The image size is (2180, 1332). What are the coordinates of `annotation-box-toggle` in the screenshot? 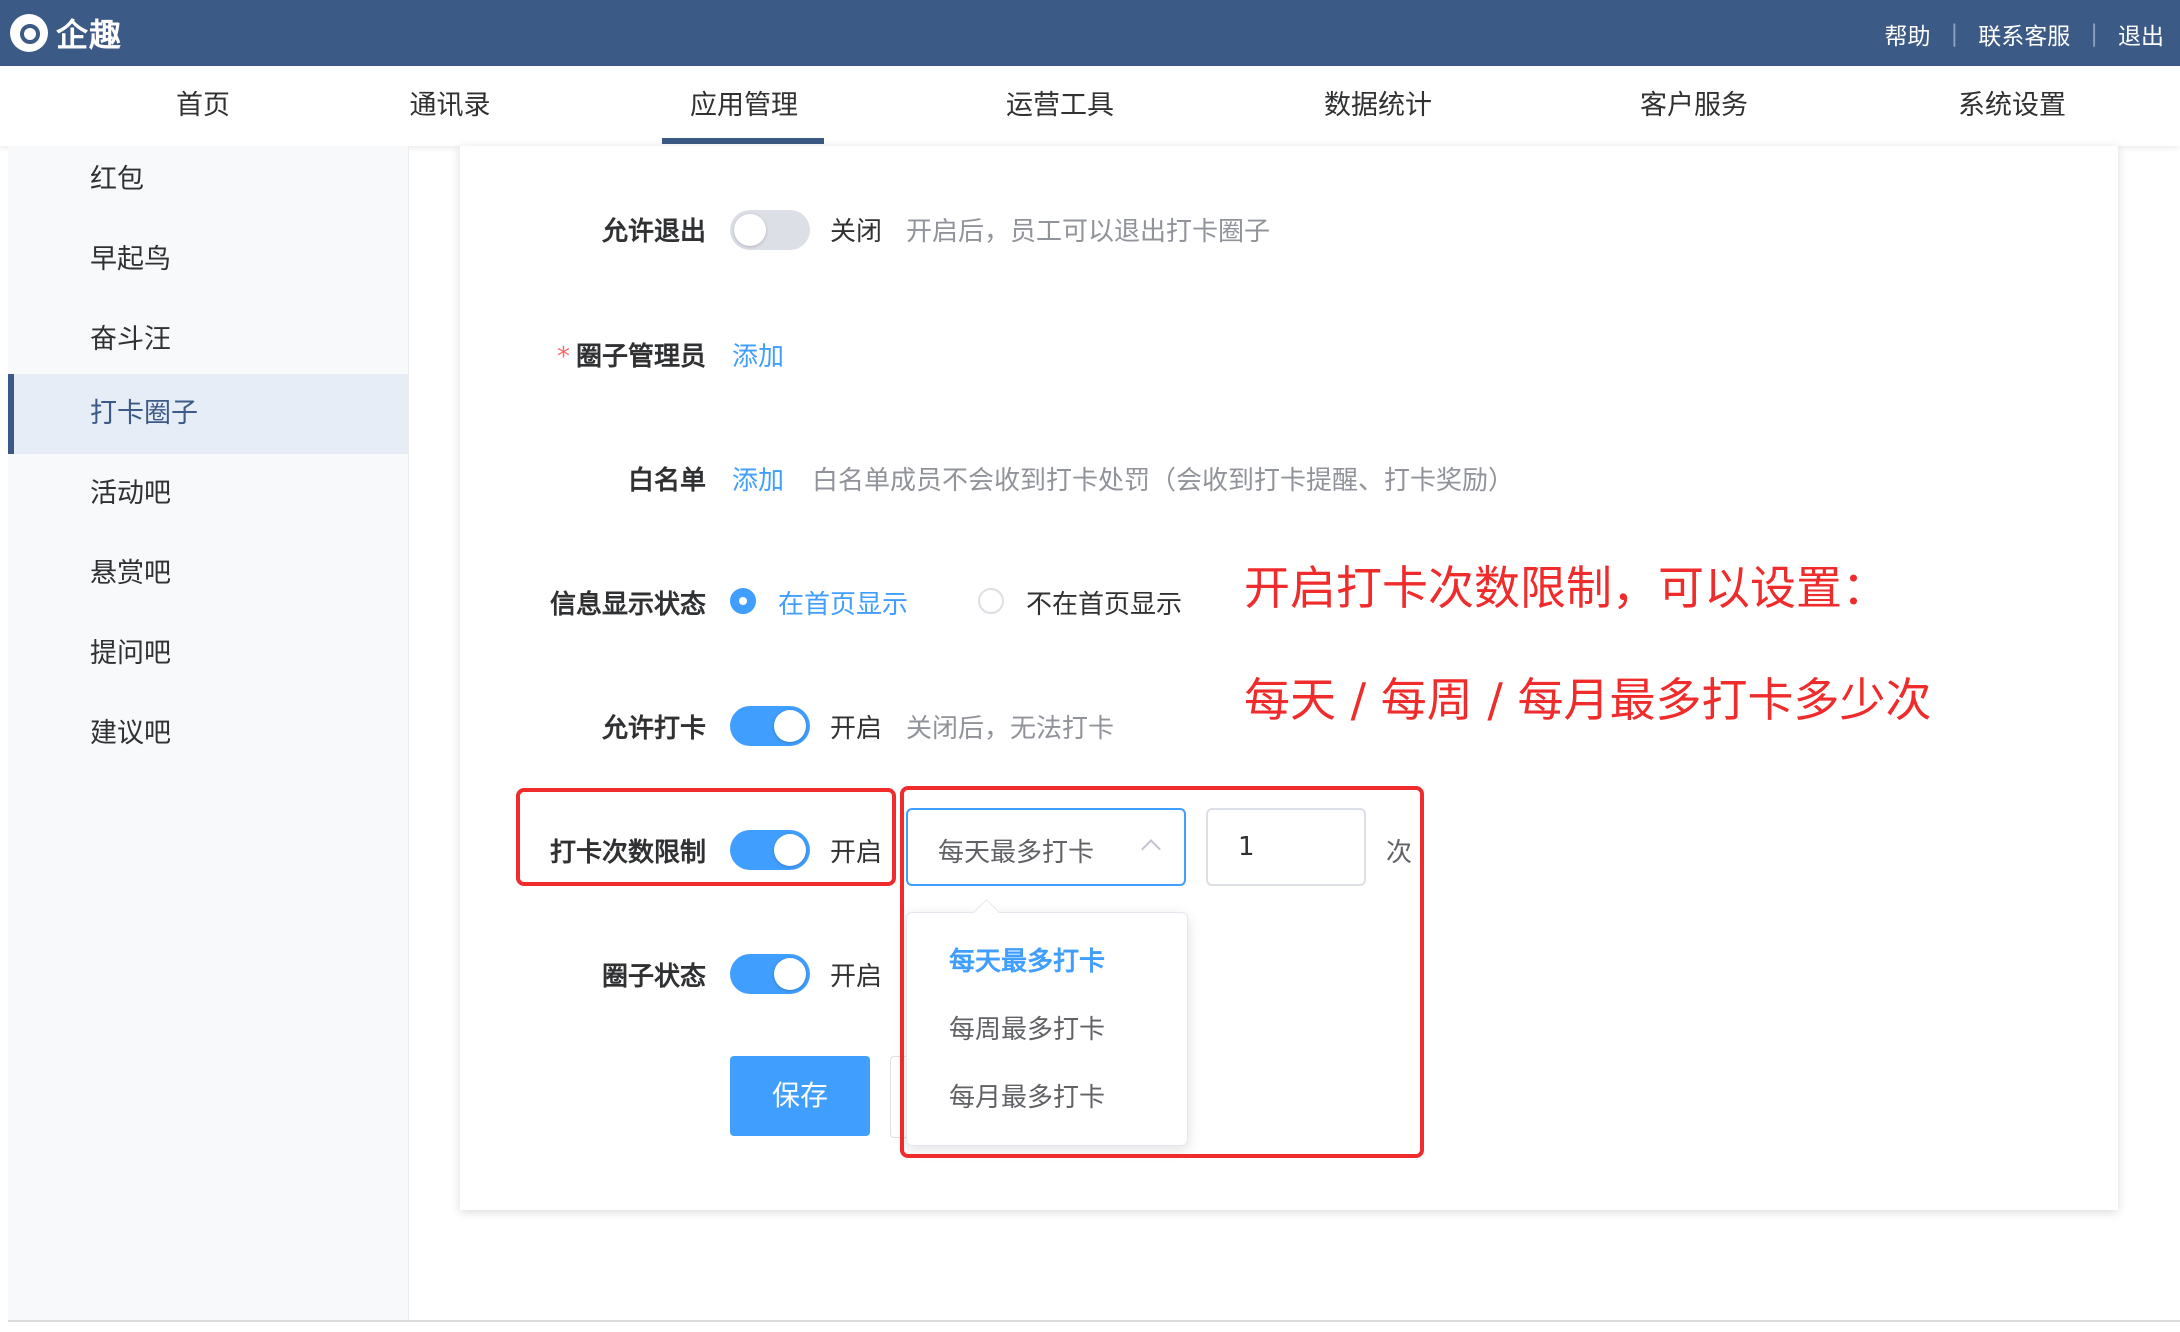 It's located at (706, 837).